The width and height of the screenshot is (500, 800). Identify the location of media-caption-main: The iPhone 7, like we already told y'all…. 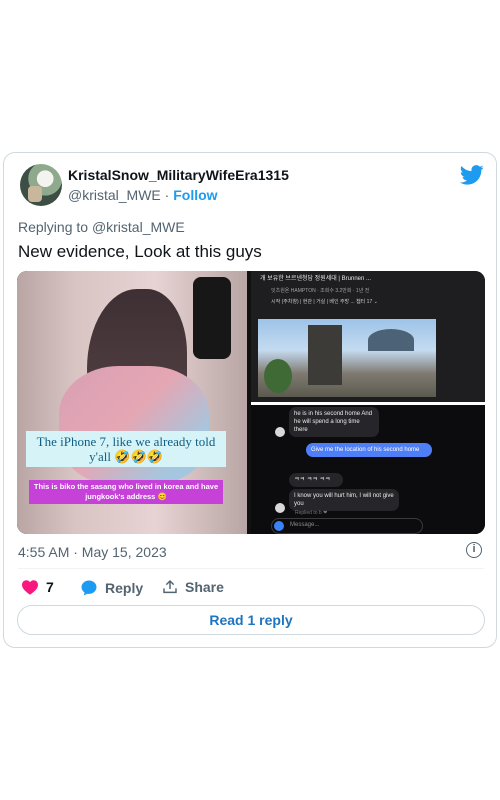
(126, 449).